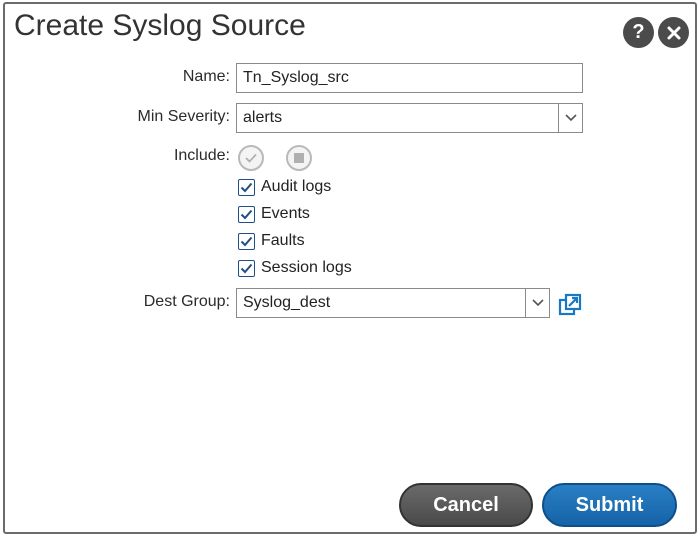 This screenshot has height=538, width=700. What do you see at coordinates (296, 186) in the screenshot?
I see `audit-logs-label: Audit logs` at bounding box center [296, 186].